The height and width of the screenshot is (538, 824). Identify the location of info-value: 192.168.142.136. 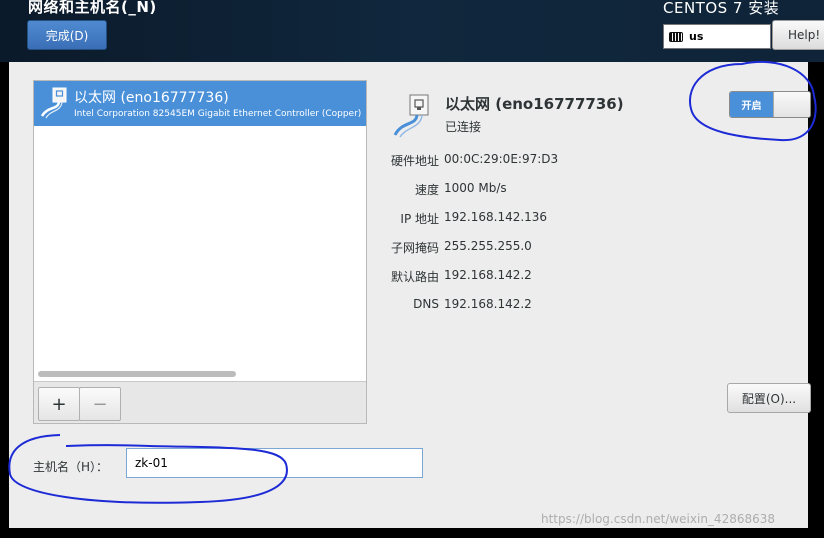
(496, 217).